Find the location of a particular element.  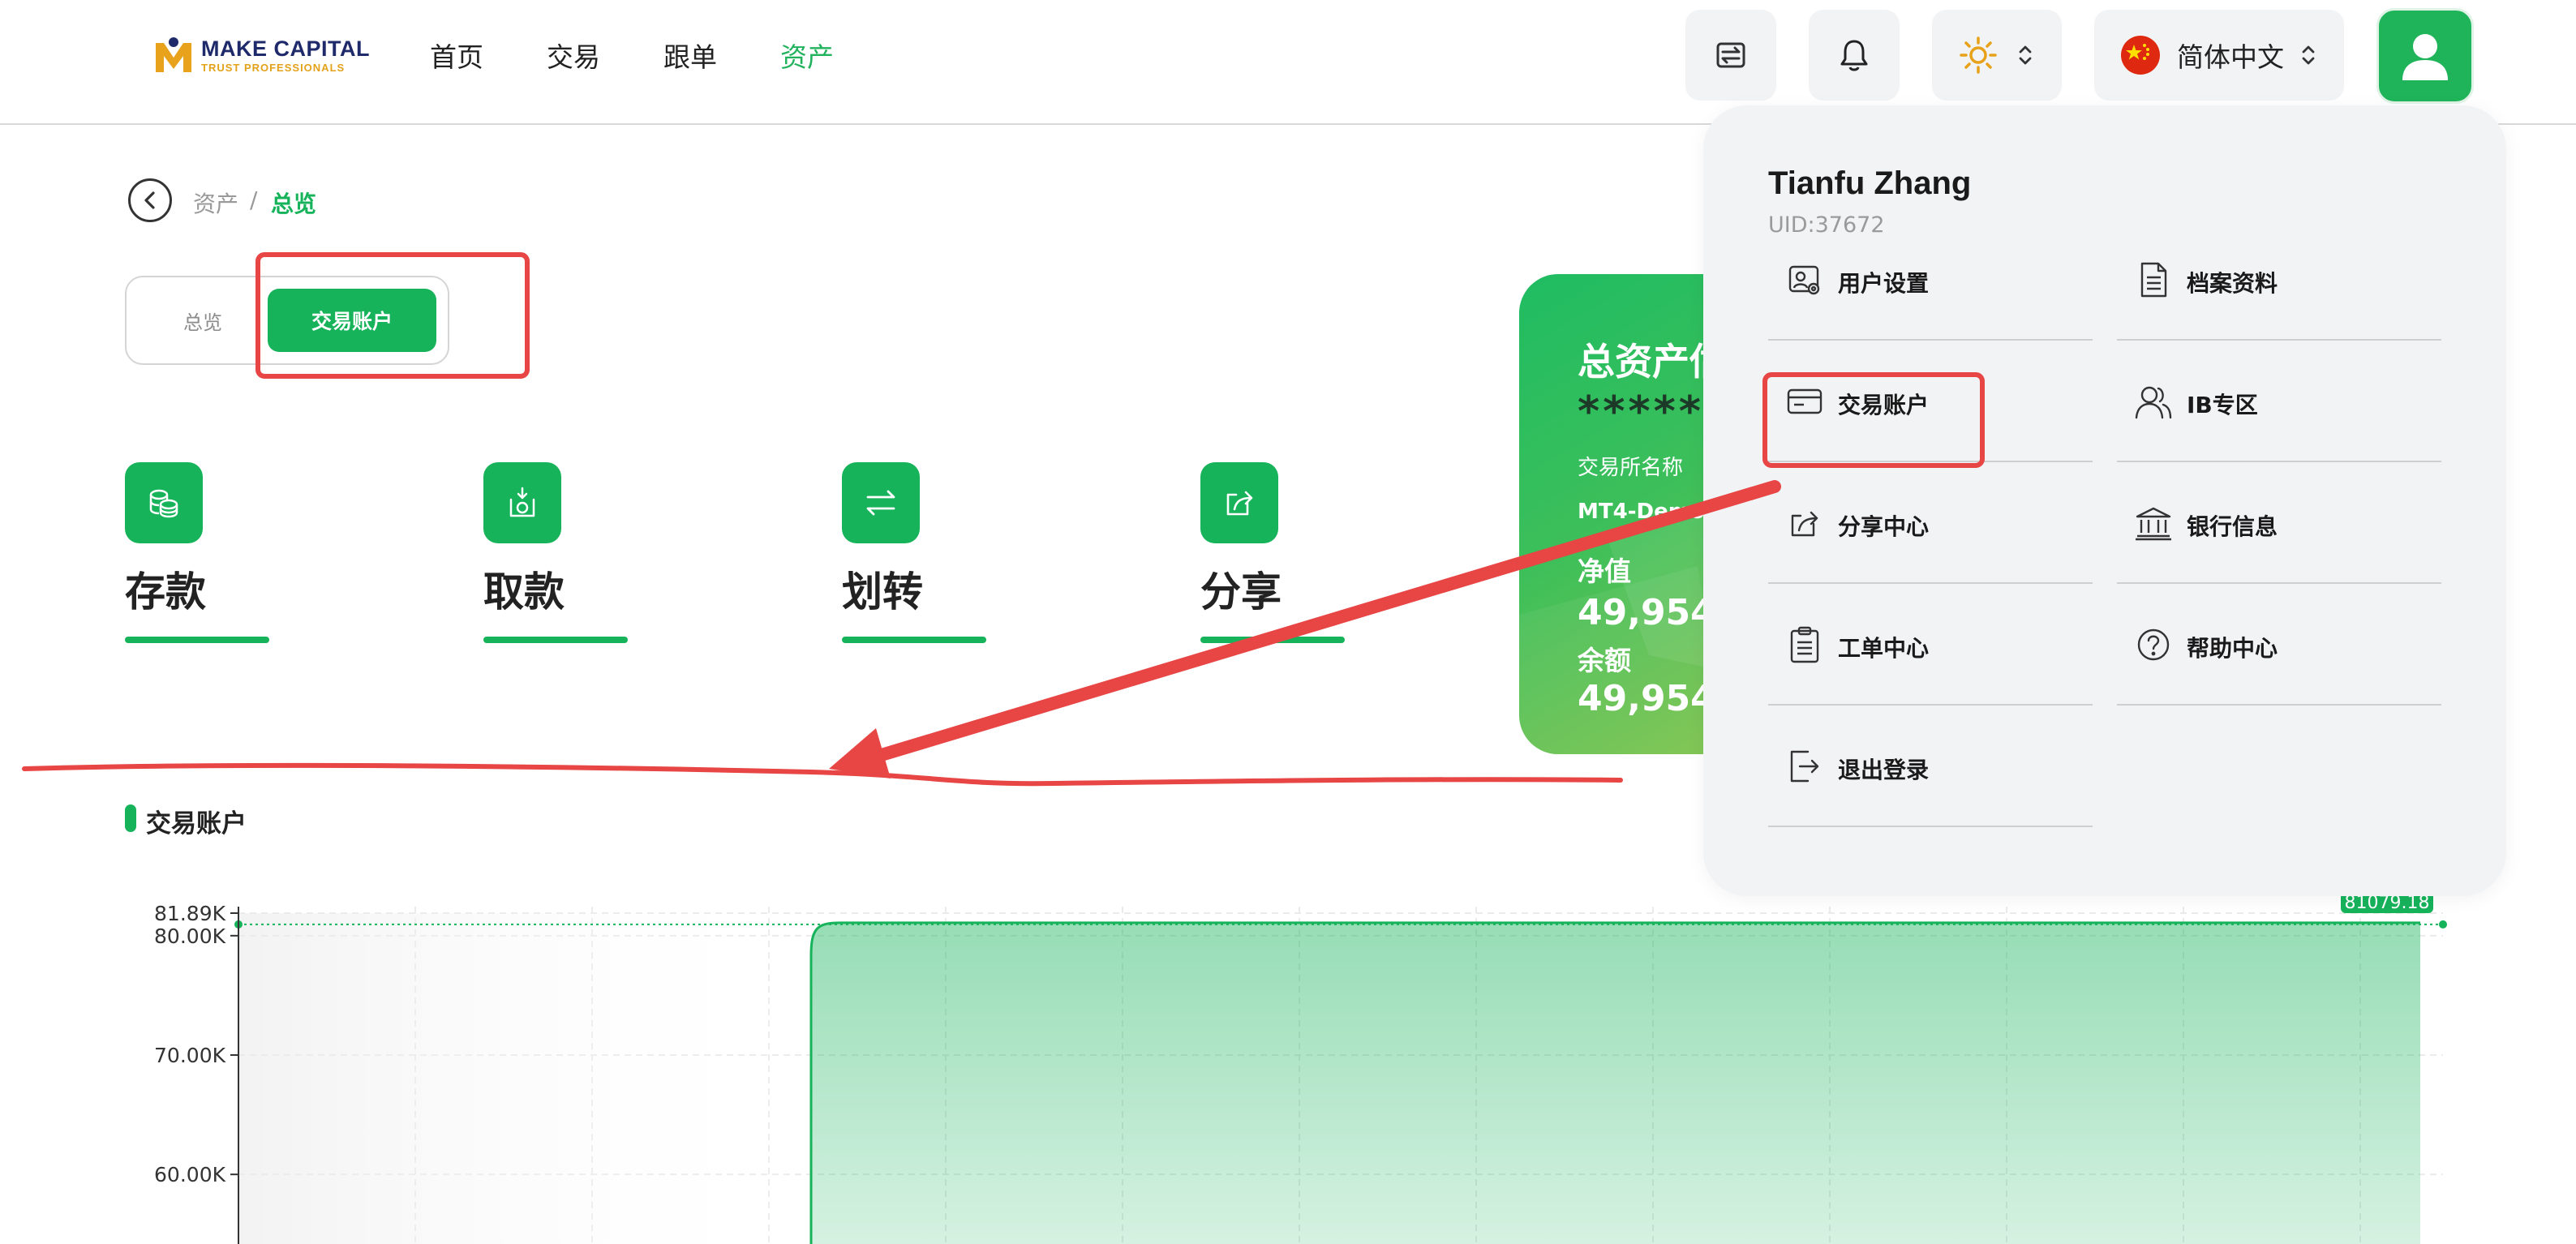

withdraw-underline is located at coordinates (555, 640).